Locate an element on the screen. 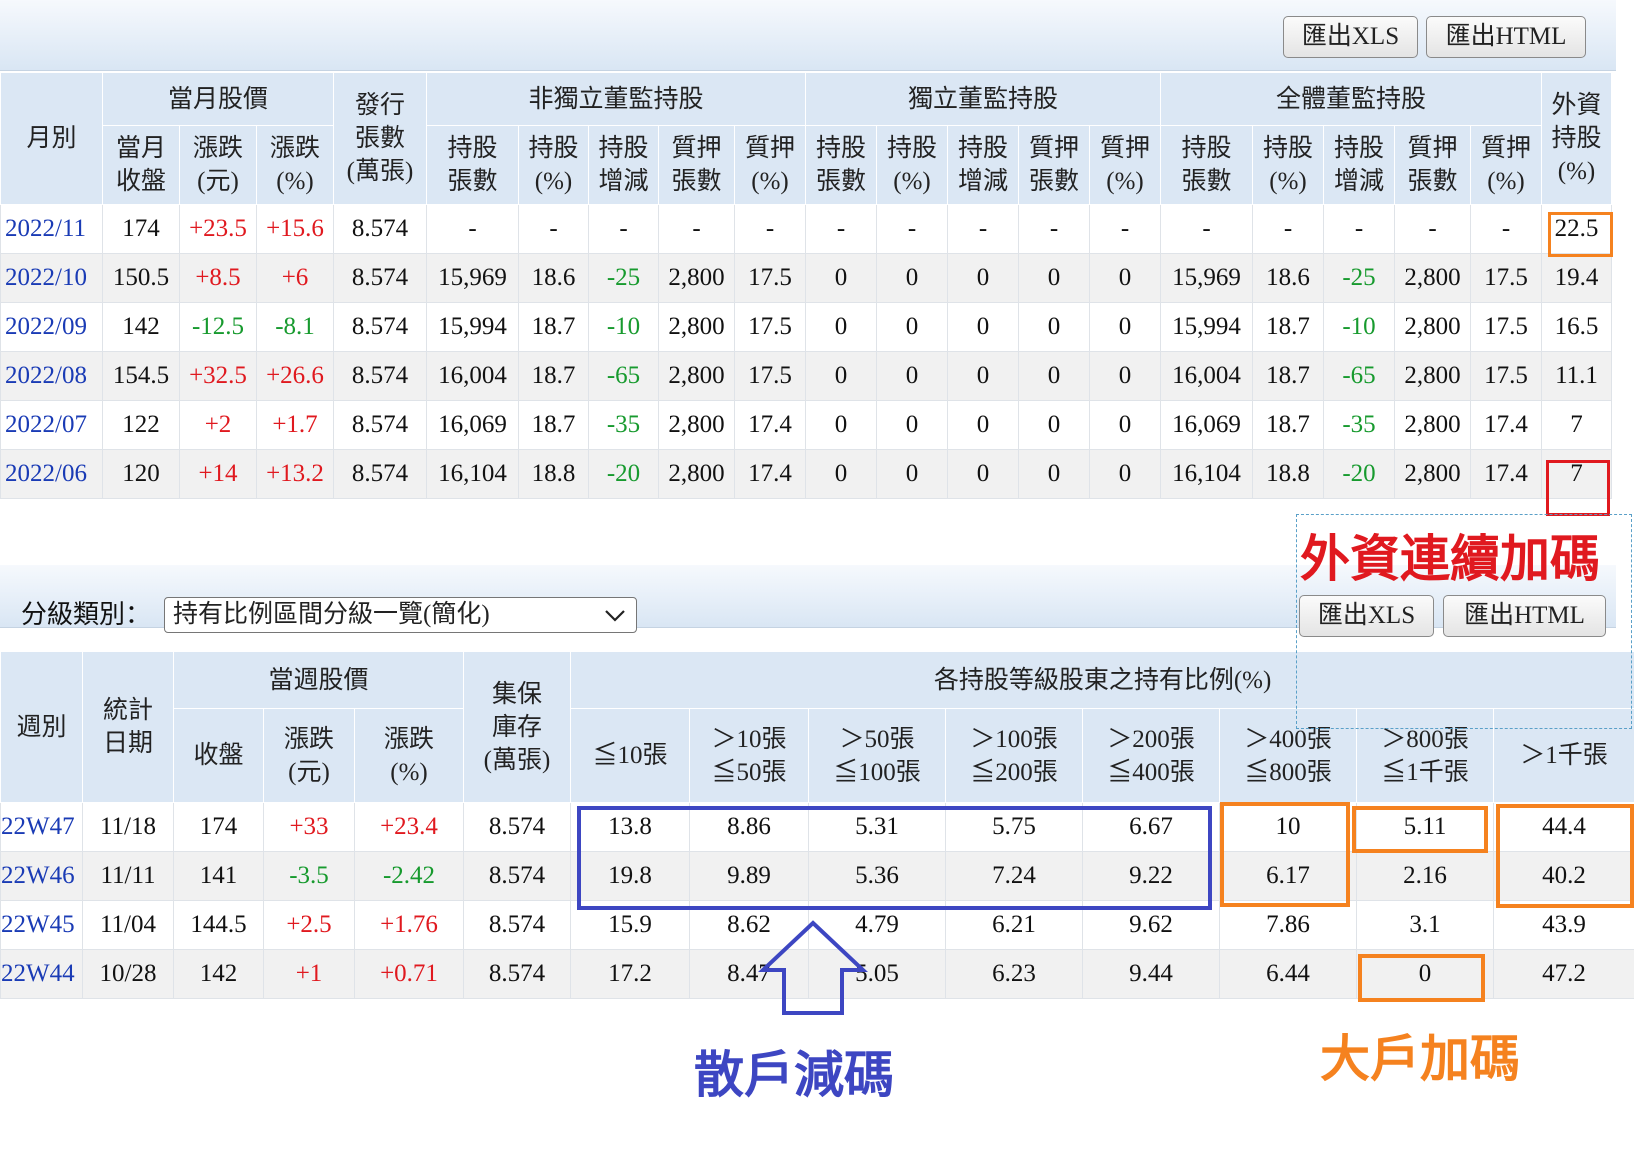 Image resolution: width=1634 pixels, height=1163 pixels. table-cell: -3.5 is located at coordinates (309, 876).